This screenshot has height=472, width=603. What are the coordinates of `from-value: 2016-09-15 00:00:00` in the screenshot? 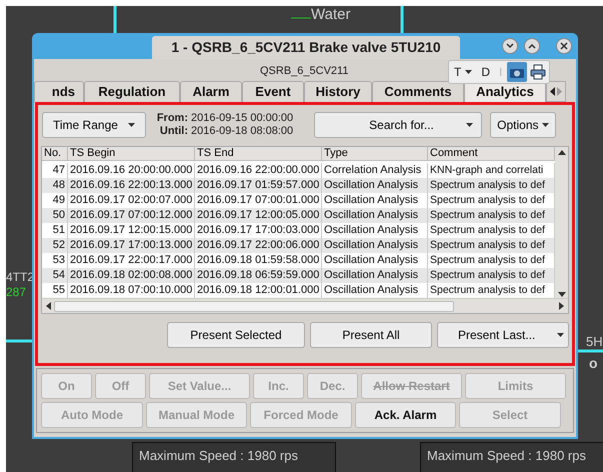 It's located at (242, 118).